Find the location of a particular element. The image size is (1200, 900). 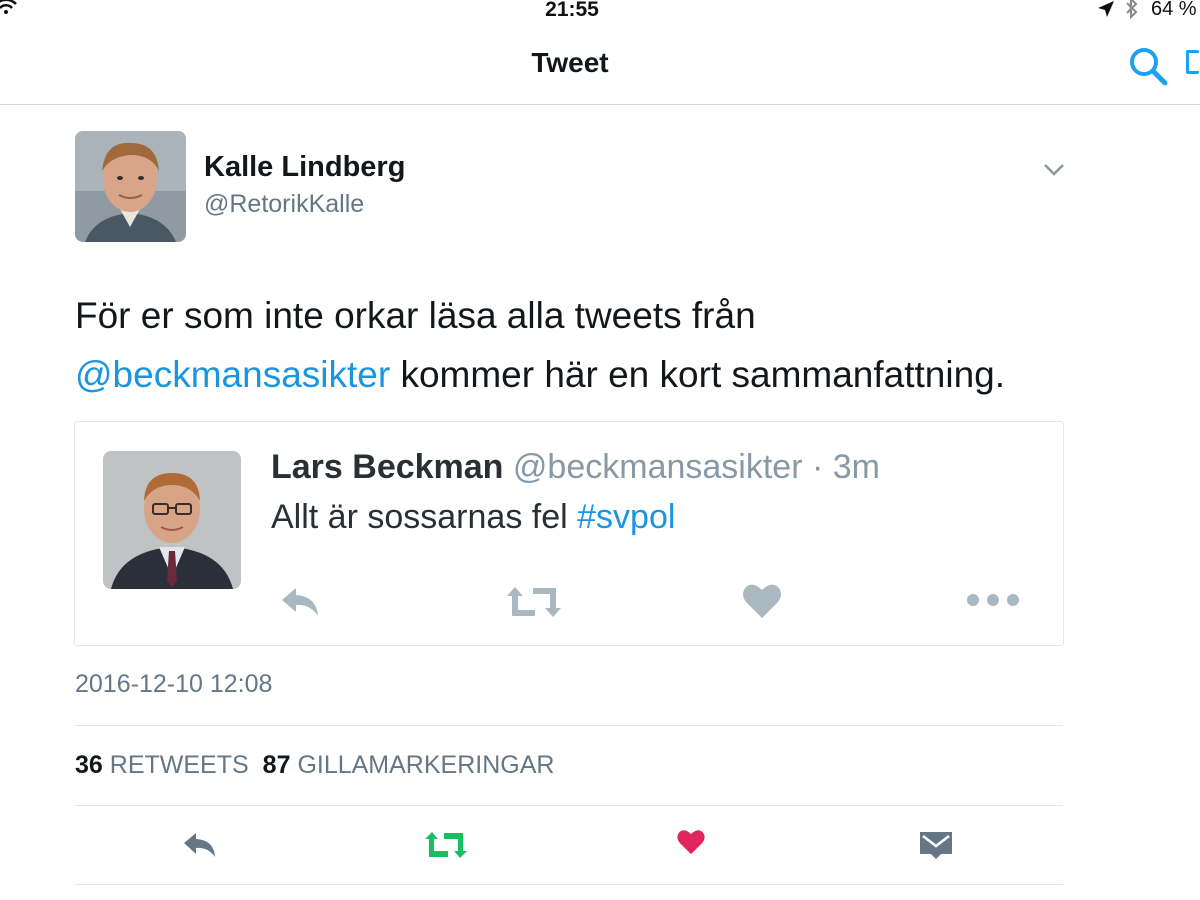

status-time: 21:55 is located at coordinates (572, 10).